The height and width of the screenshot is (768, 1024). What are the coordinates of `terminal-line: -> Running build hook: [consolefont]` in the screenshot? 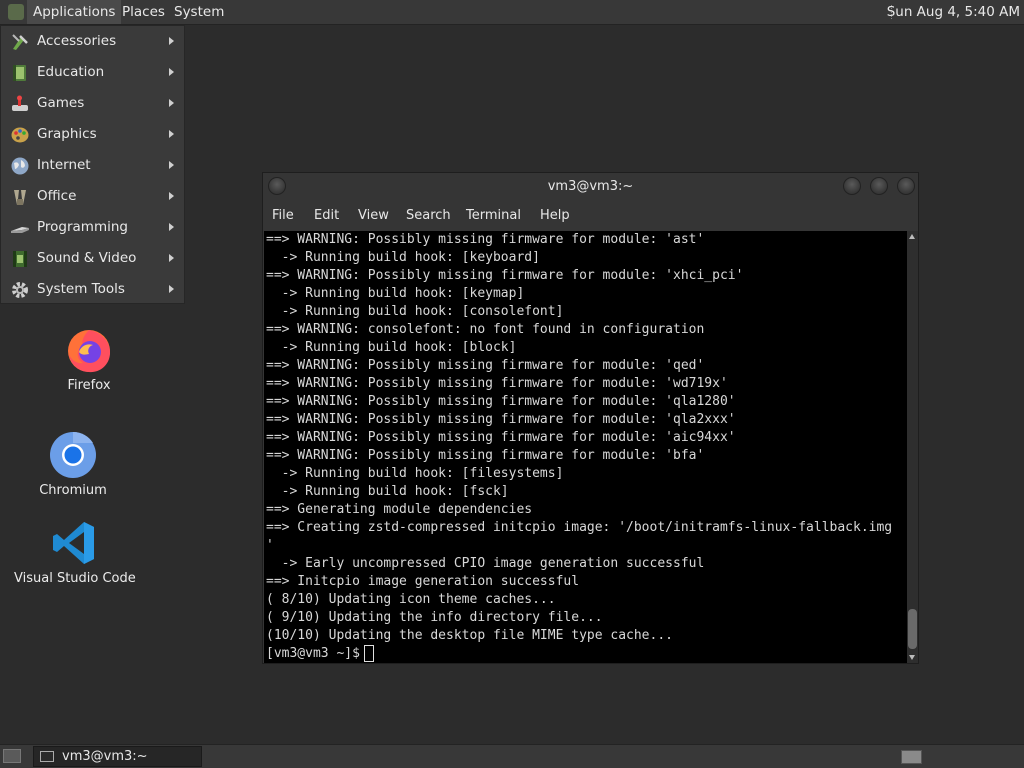 It's located at (415, 311).